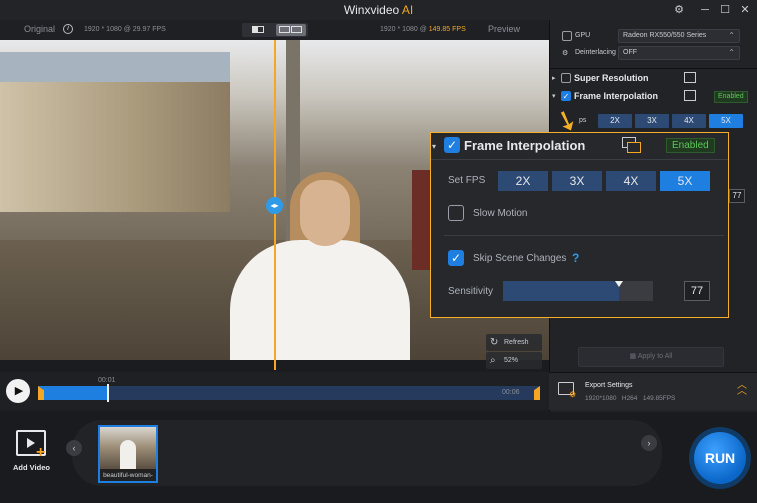 The image size is (757, 503). I want to click on zoom-icon: ⌕, so click(493, 360).